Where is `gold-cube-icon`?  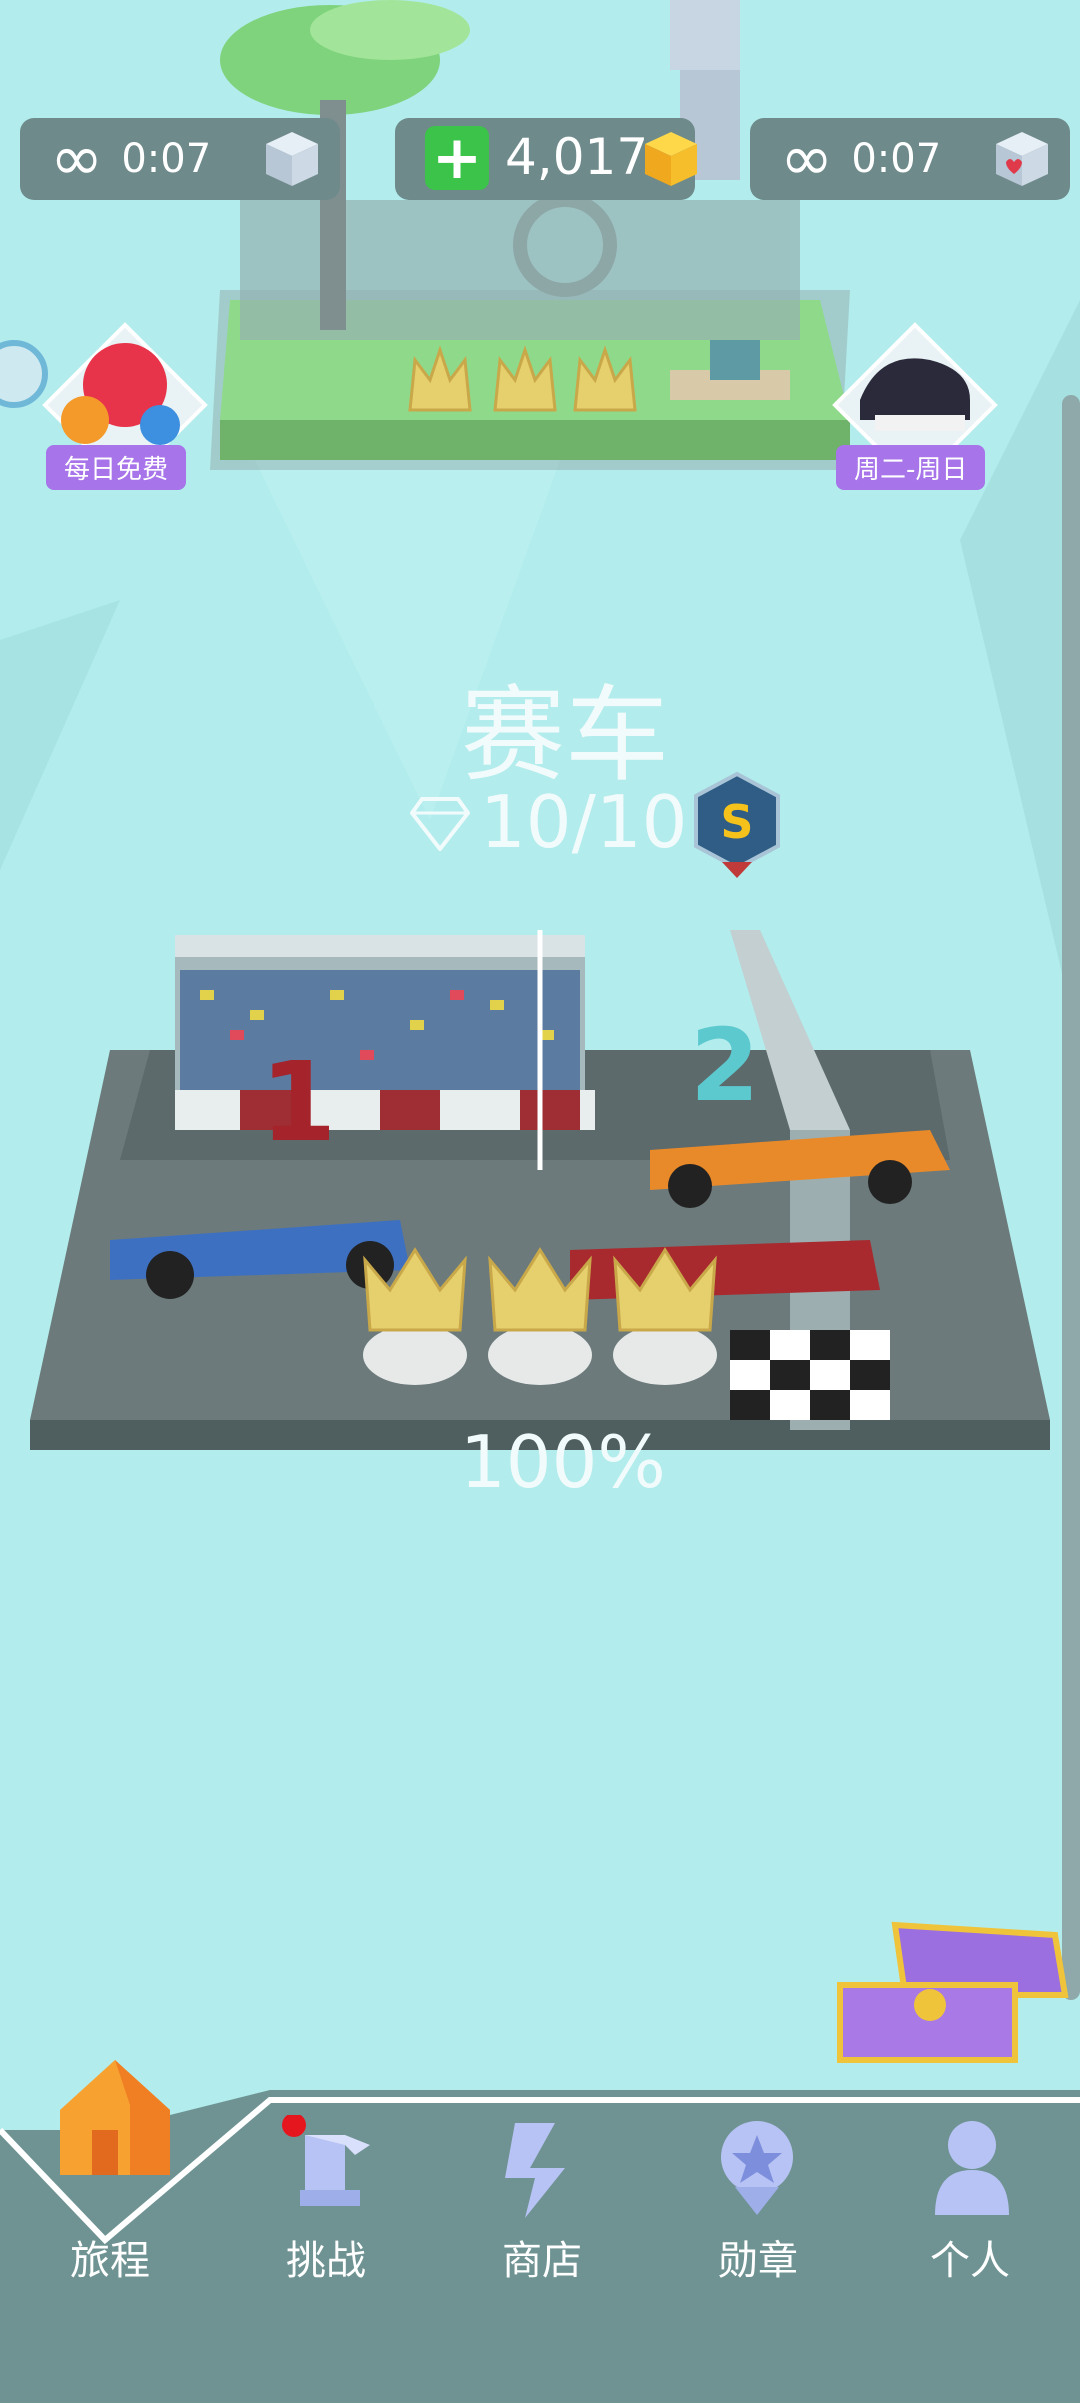
gold-cube-icon is located at coordinates (671, 159).